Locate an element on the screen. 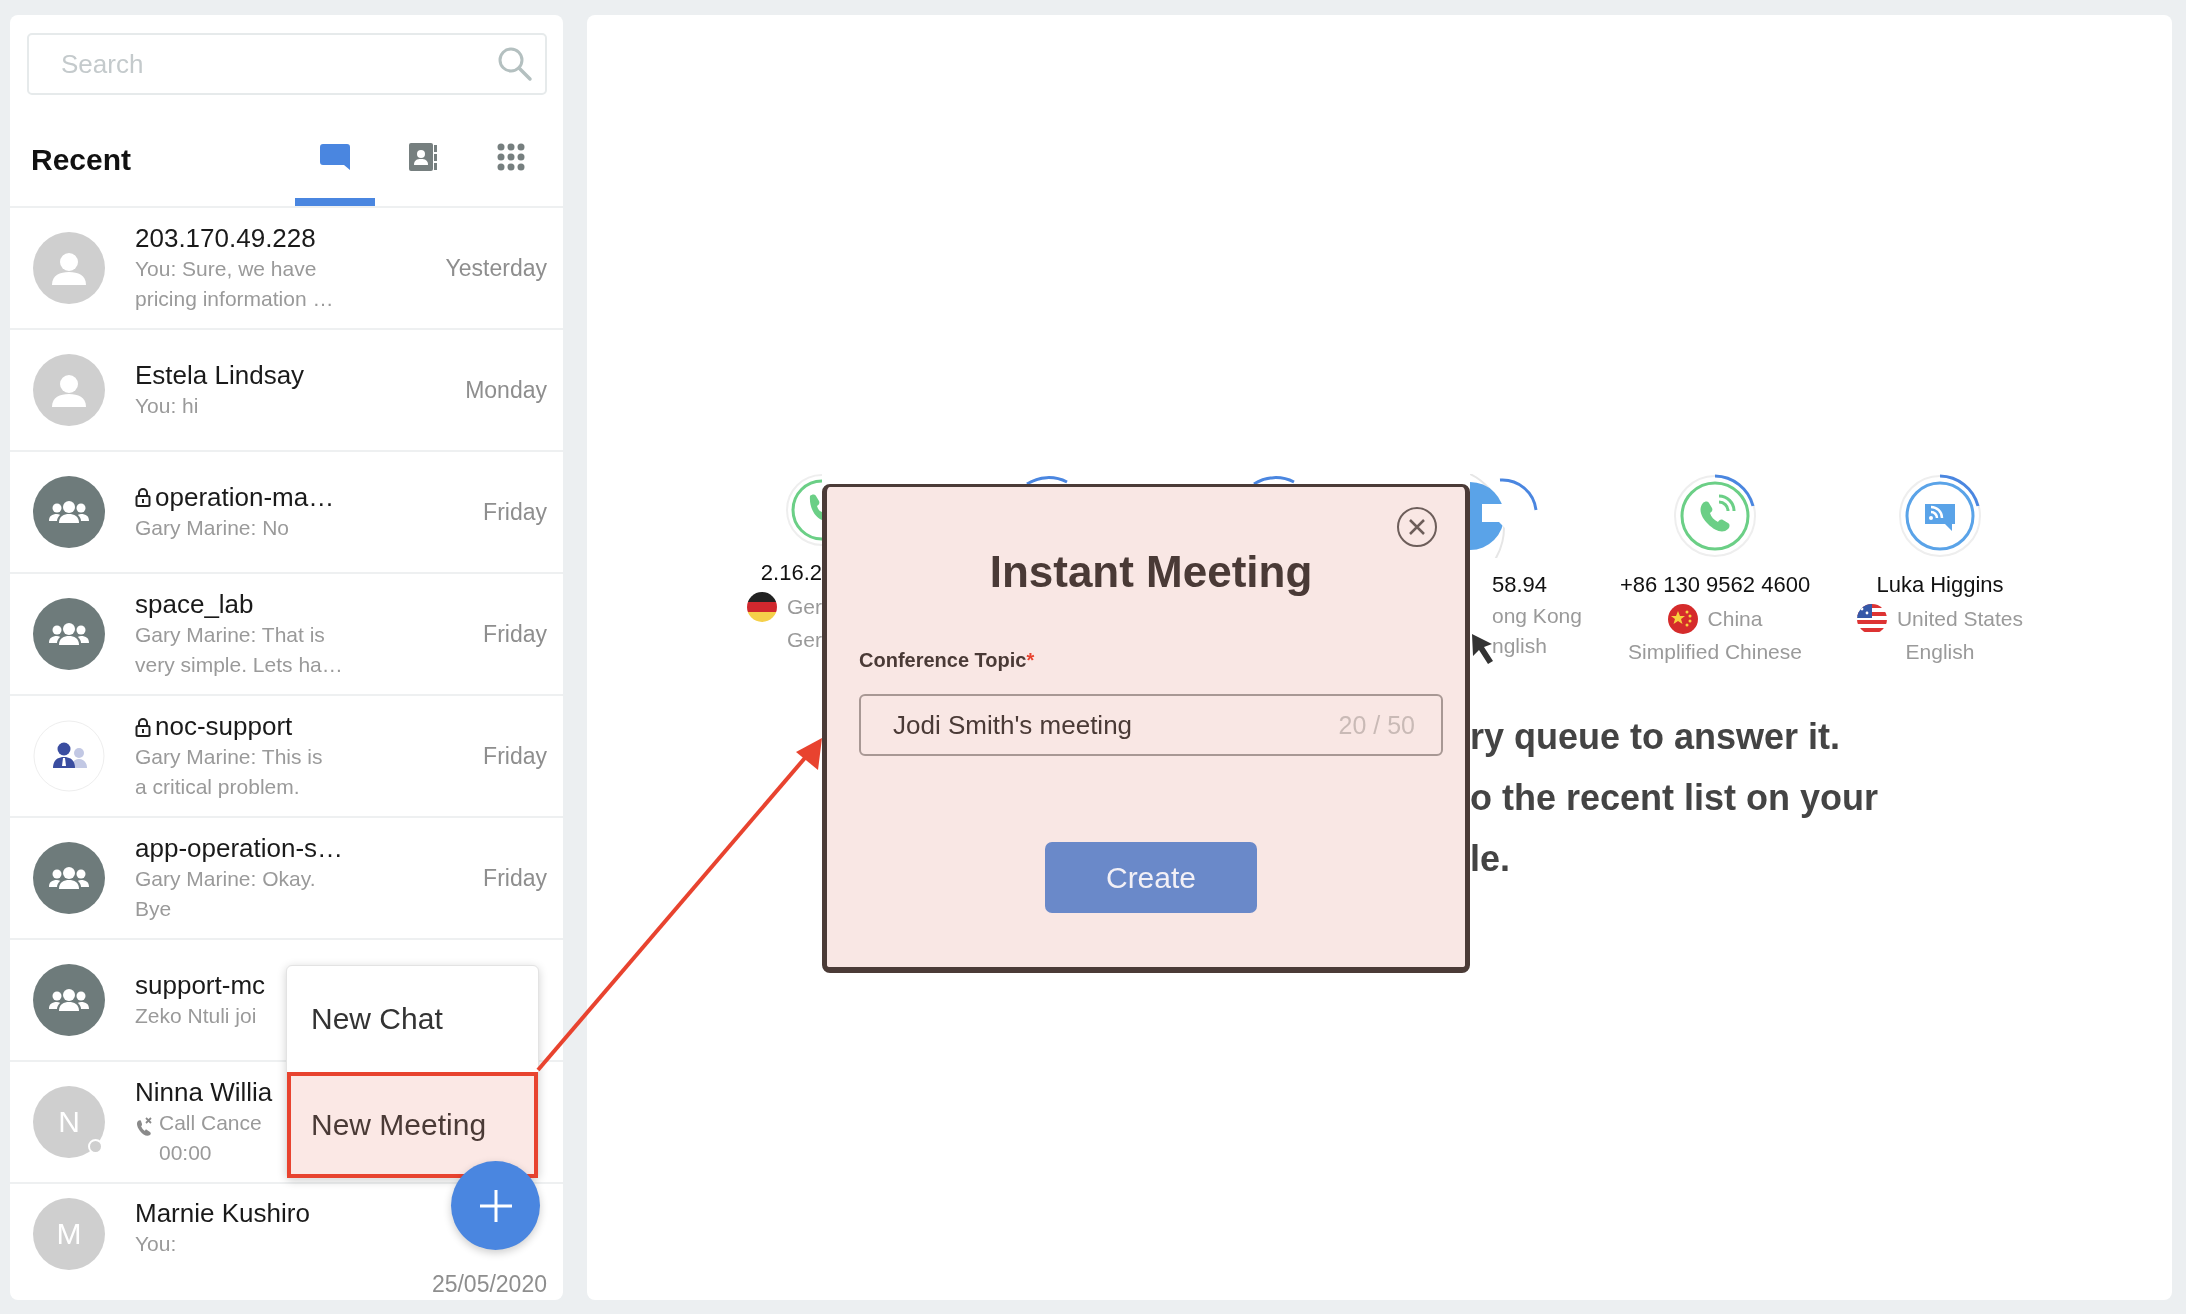 The height and width of the screenshot is (1314, 2186). message-preview: You: is located at coordinates (156, 1244).